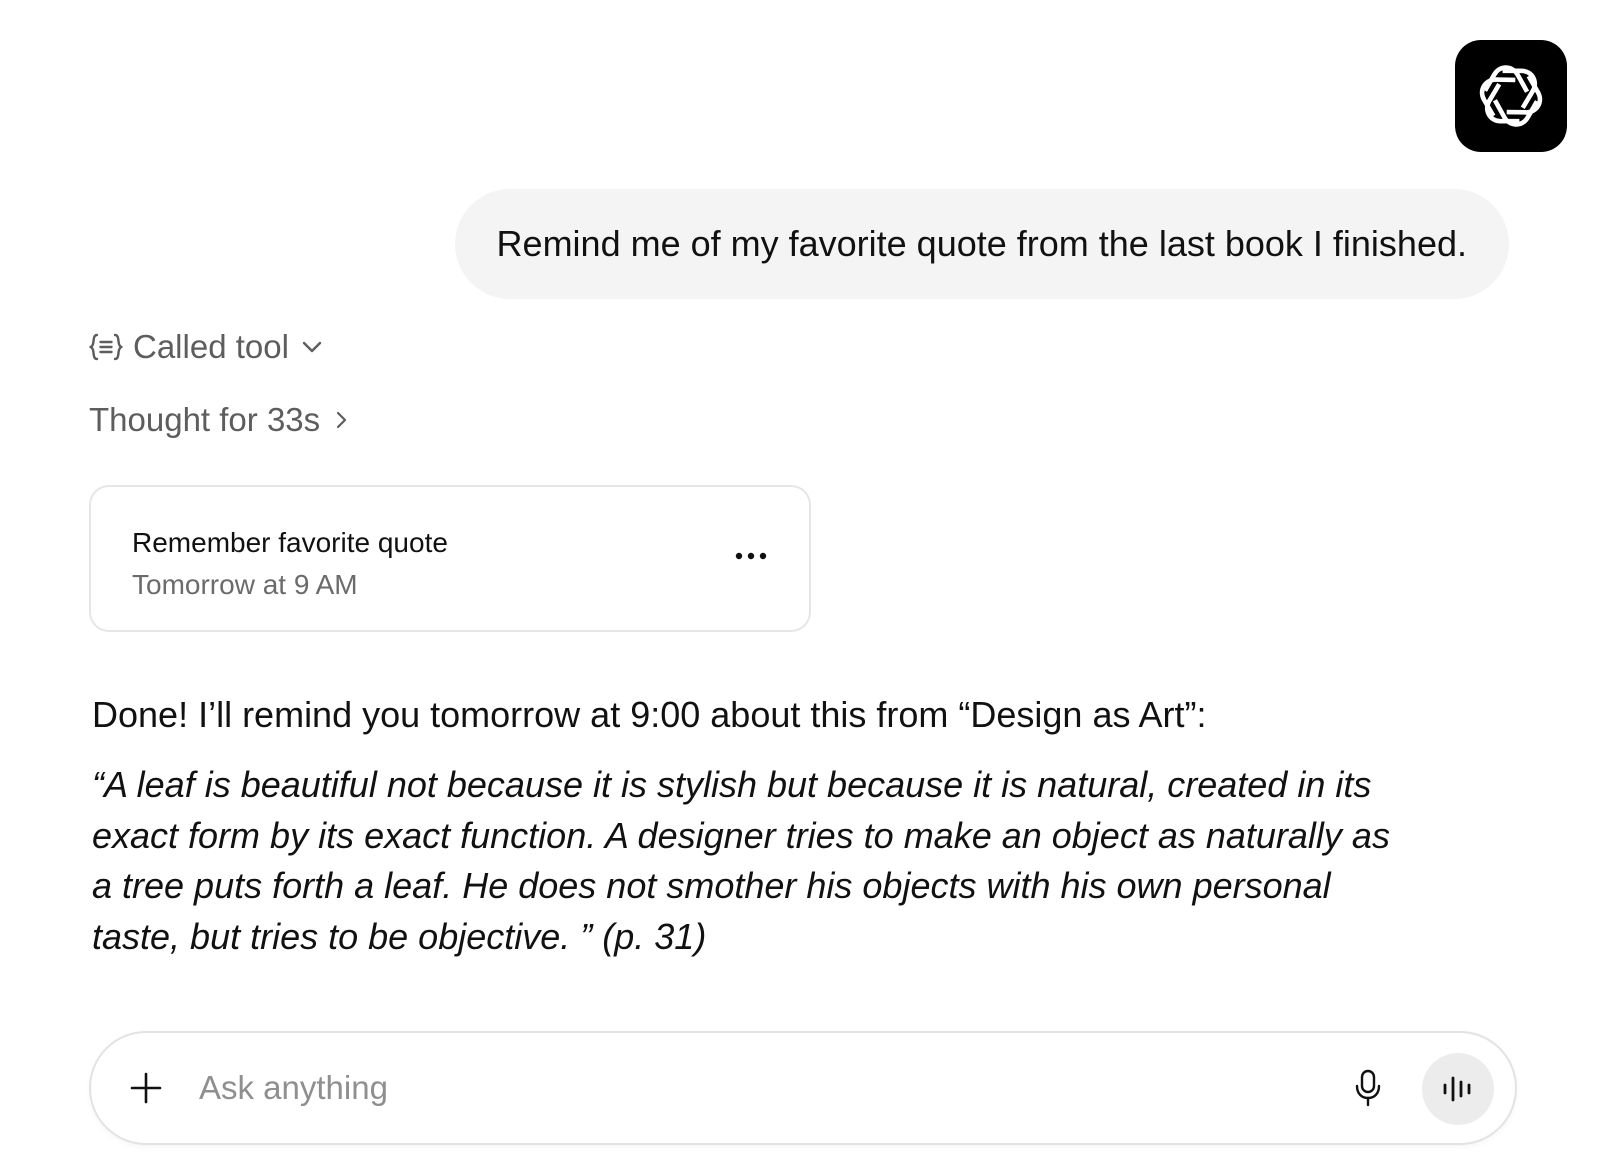 The width and height of the screenshot is (1600, 1162). I want to click on message-composer, so click(803, 1088).